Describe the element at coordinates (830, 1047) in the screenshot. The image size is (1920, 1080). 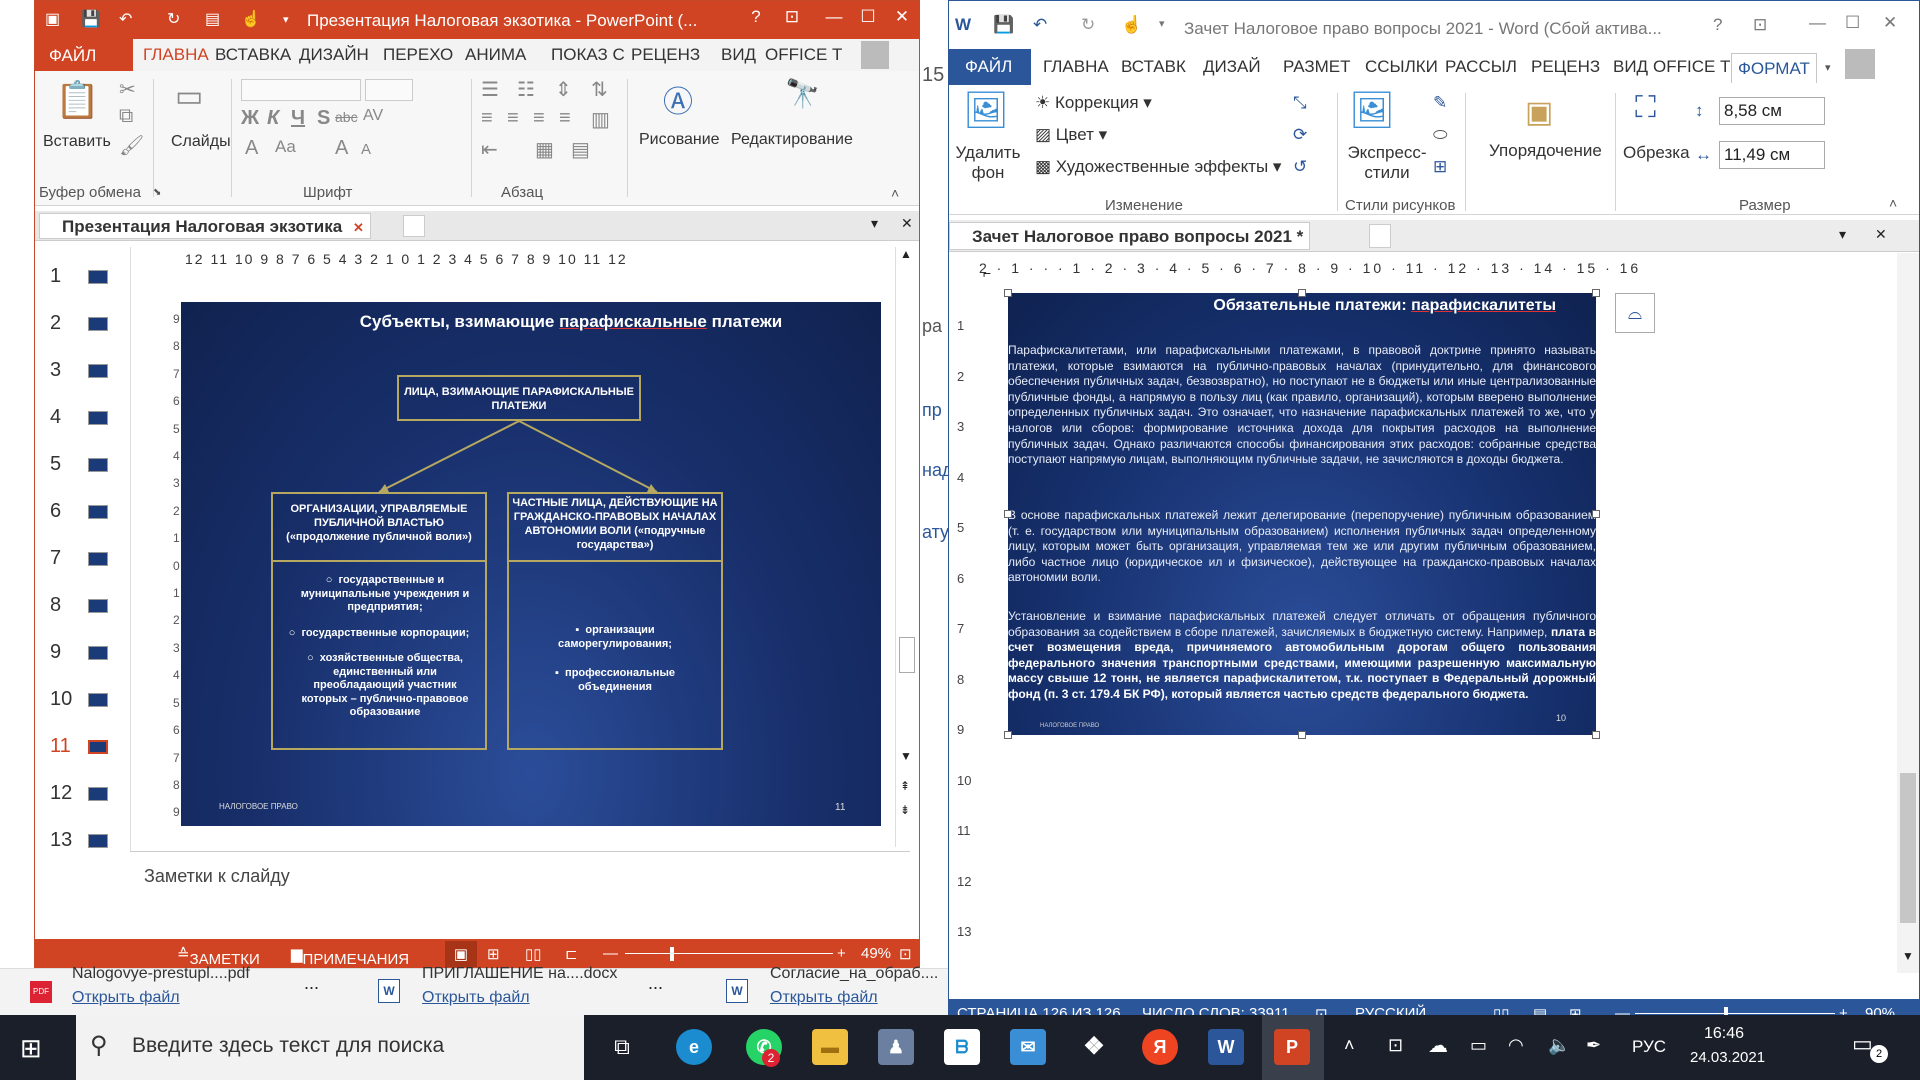
I see `file-explorer-icon: ▬` at that location.